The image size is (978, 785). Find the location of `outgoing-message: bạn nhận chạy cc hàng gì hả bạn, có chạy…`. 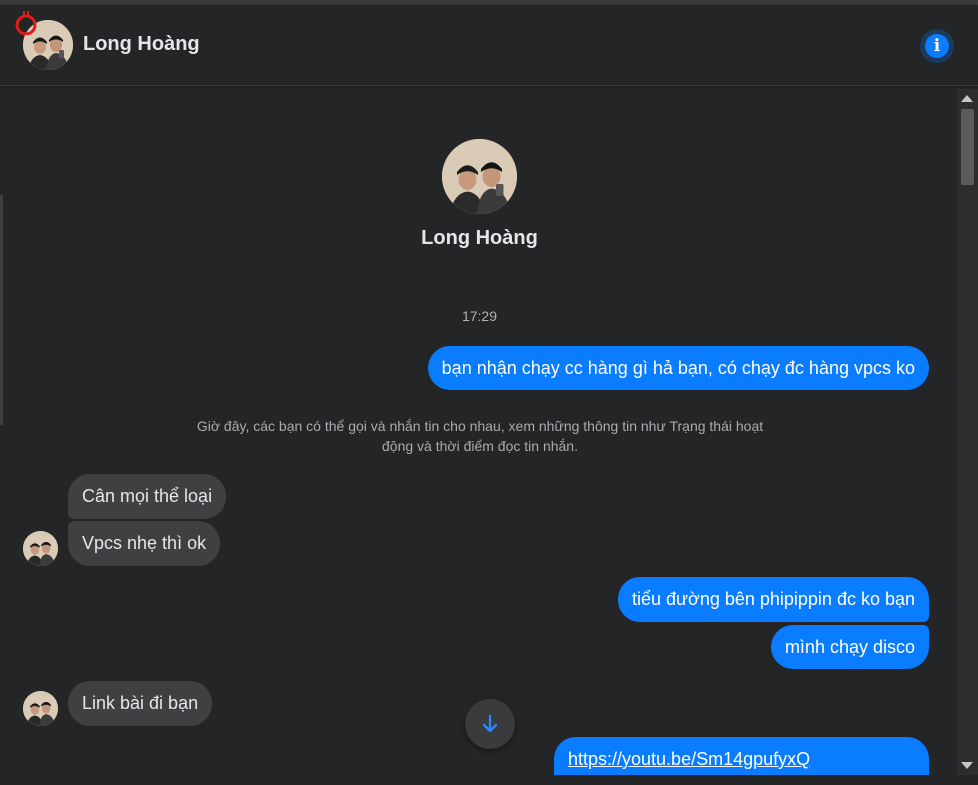

outgoing-message: bạn nhận chạy cc hàng gì hả bạn, có chạy… is located at coordinates (678, 368).